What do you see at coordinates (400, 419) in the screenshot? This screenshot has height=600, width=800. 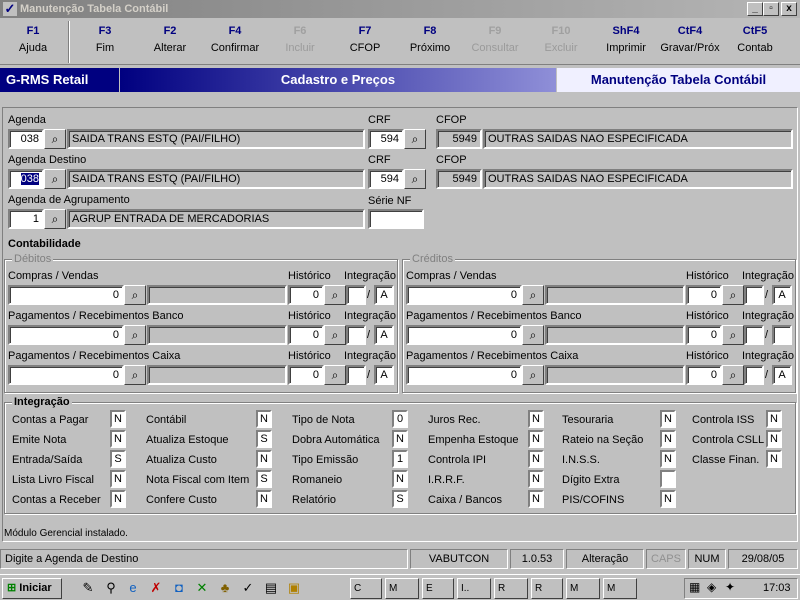 I see `integracao-option-field: 0` at bounding box center [400, 419].